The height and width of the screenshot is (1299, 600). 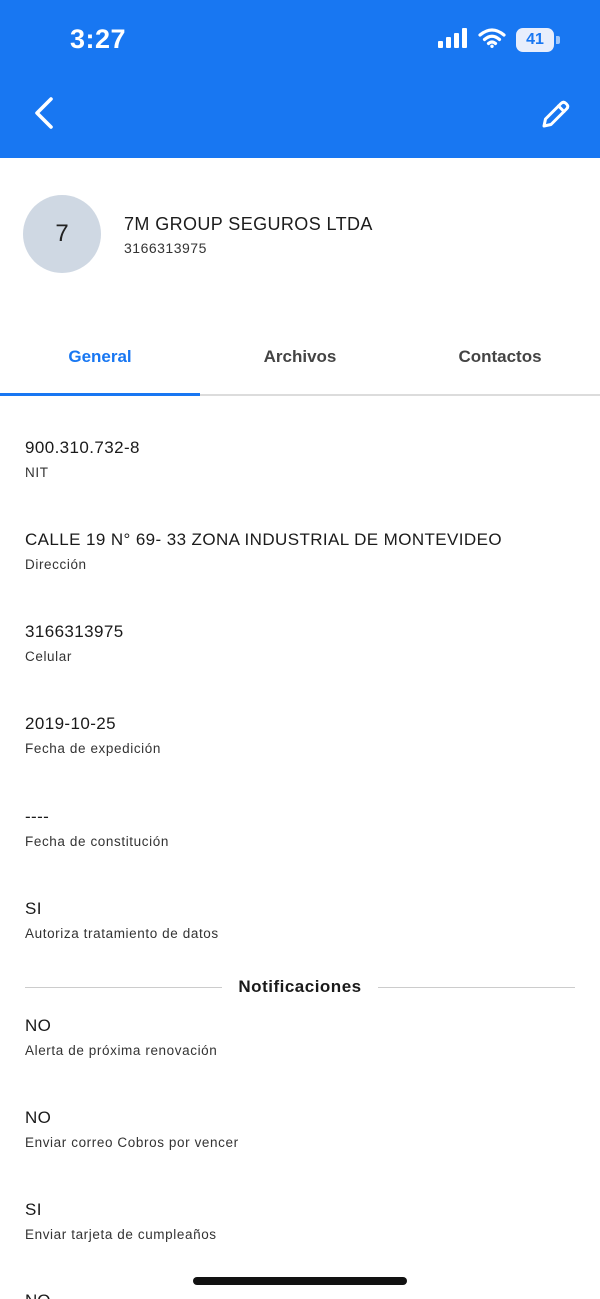 I want to click on field-alerta-renovacion: NO Alerta de próxima renovación, so click(x=305, y=1036).